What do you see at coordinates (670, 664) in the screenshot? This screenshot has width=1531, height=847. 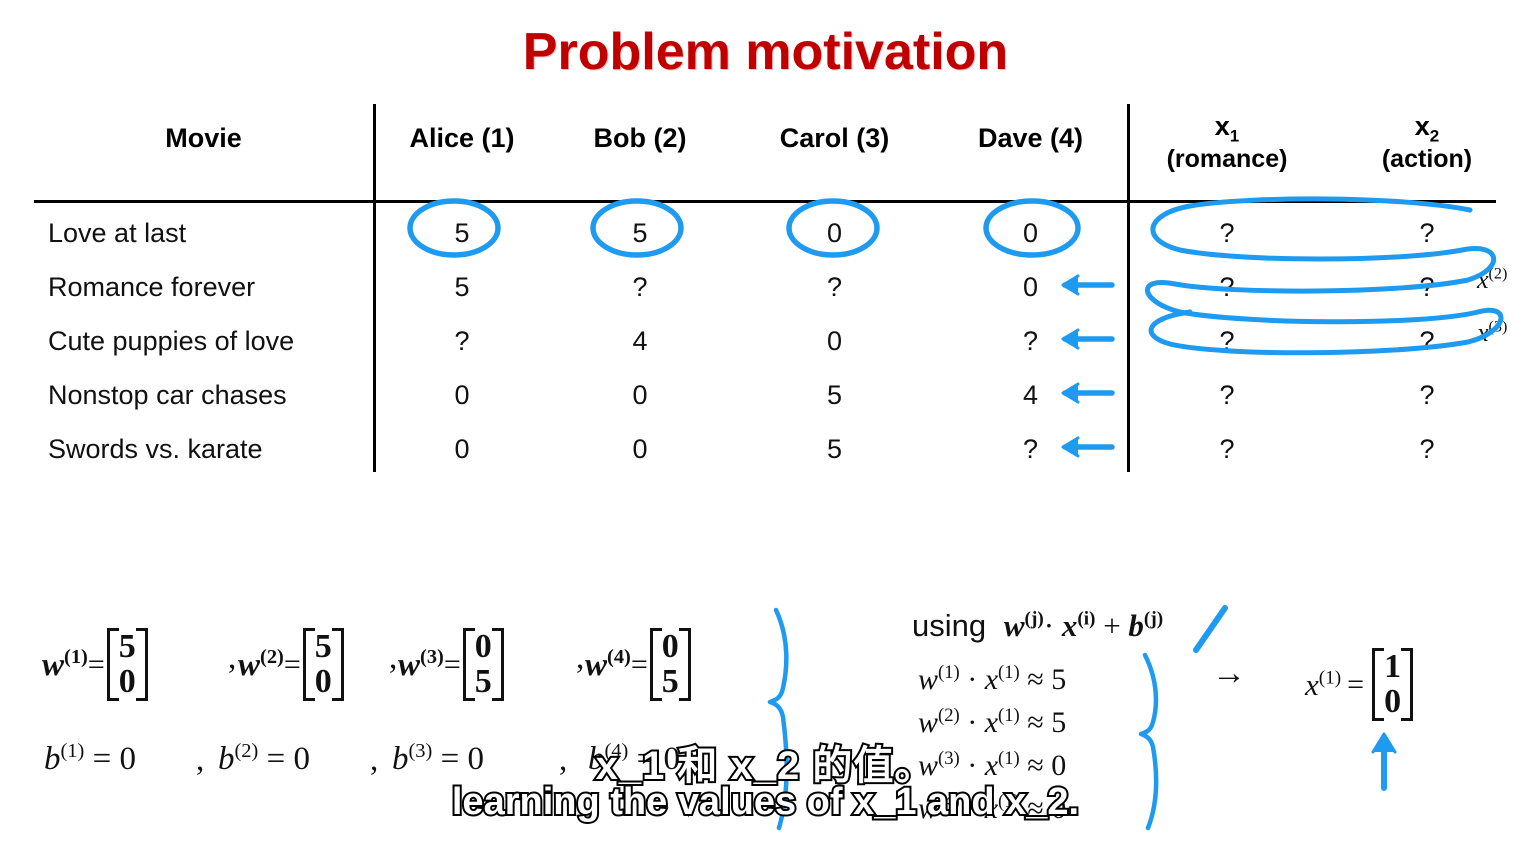 I see `weight-w4-vector: 05` at bounding box center [670, 664].